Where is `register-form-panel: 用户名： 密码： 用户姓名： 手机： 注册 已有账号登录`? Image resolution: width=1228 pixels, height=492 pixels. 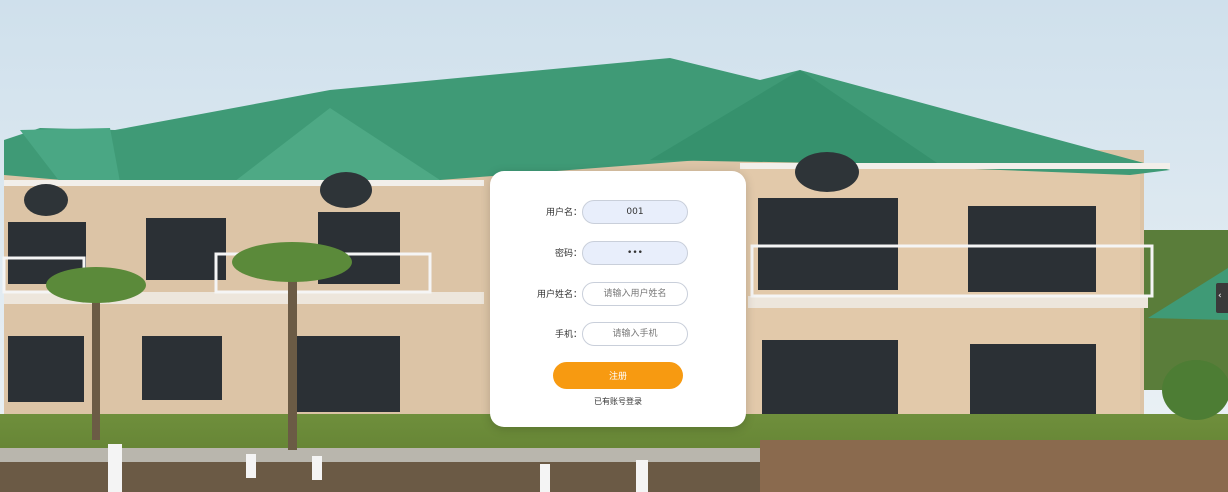
register-form-panel: 用户名： 密码： 用户姓名： 手机： 注册 已有账号登录 is located at coordinates (618, 299).